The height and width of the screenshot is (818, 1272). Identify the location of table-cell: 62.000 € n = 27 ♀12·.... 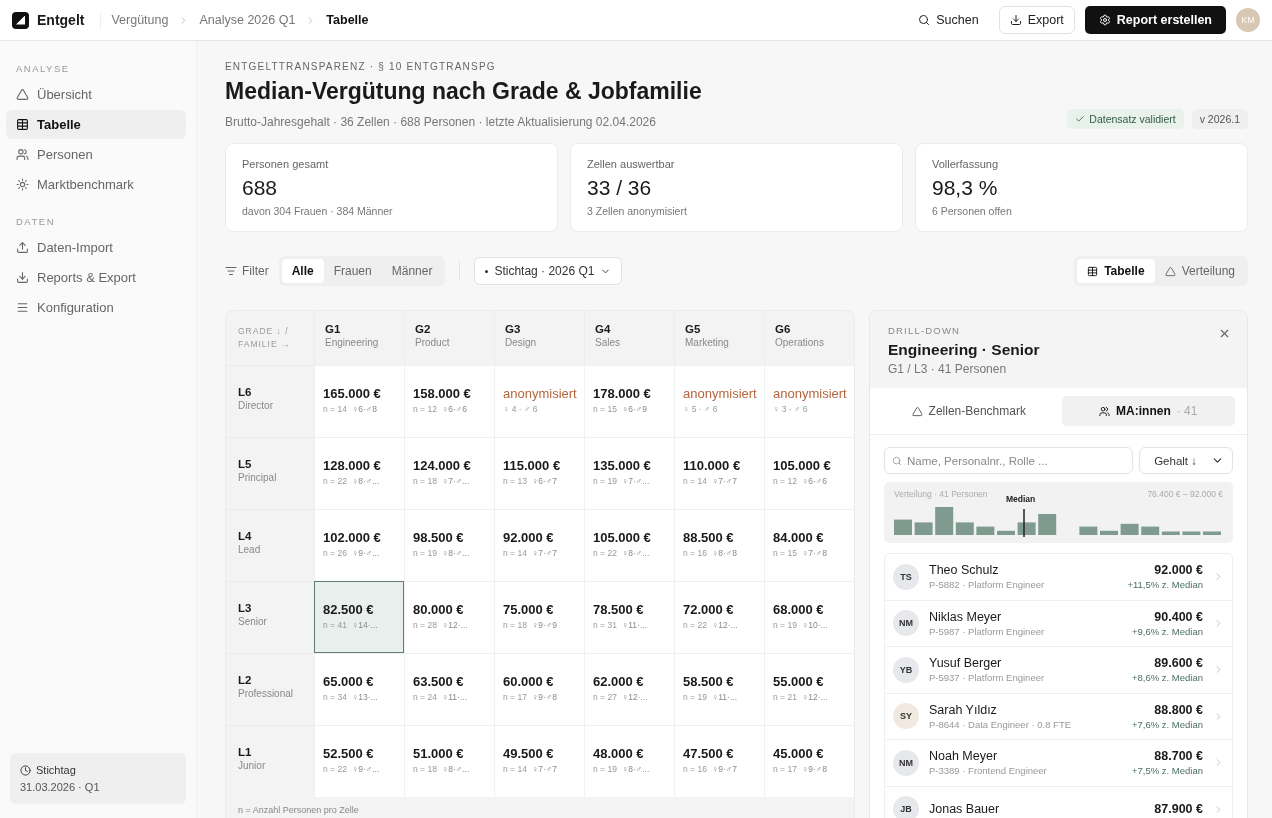
(629, 688).